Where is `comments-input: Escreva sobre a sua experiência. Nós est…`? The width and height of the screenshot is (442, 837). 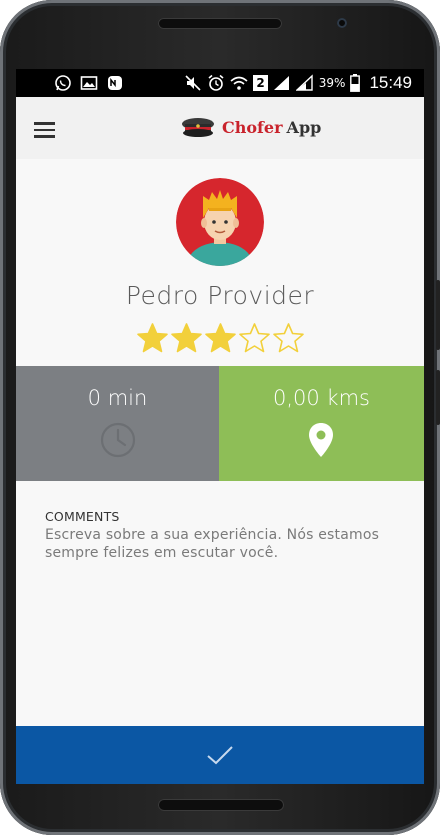 comments-input: Escreva sobre a sua experiência. Nós est… is located at coordinates (225, 544).